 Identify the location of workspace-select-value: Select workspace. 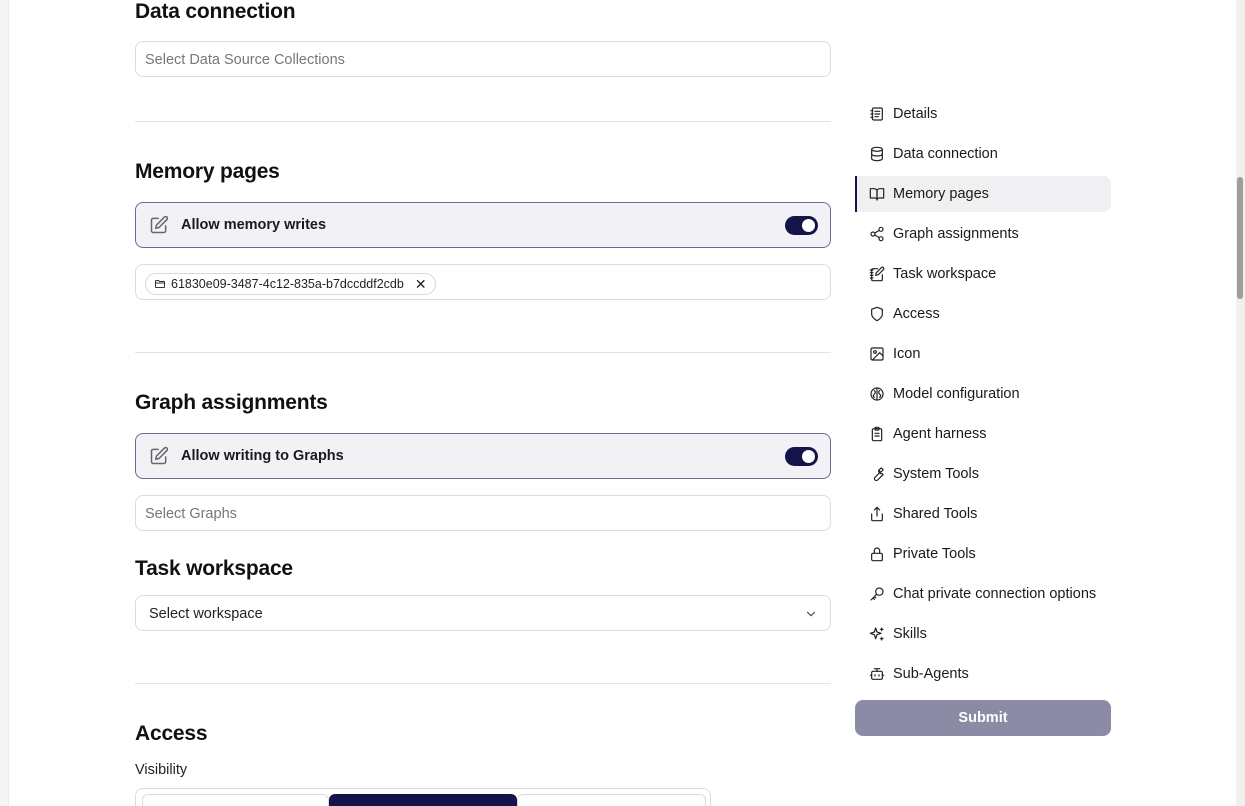
(206, 614).